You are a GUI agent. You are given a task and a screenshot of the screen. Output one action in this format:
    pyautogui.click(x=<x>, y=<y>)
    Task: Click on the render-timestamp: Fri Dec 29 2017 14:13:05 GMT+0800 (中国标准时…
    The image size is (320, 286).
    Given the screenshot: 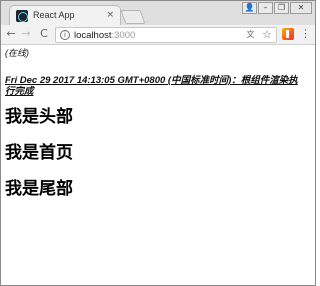 What is the action you would take?
    pyautogui.click(x=151, y=86)
    